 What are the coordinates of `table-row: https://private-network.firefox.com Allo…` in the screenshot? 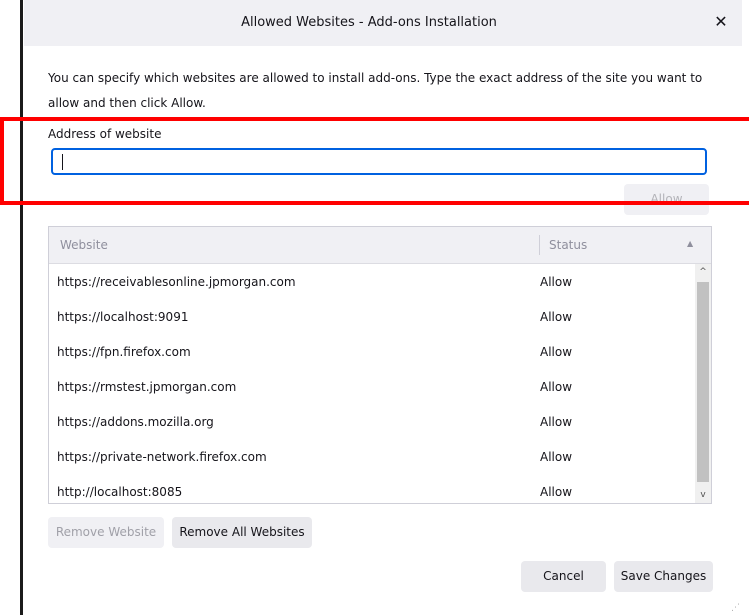 It's located at (371, 456).